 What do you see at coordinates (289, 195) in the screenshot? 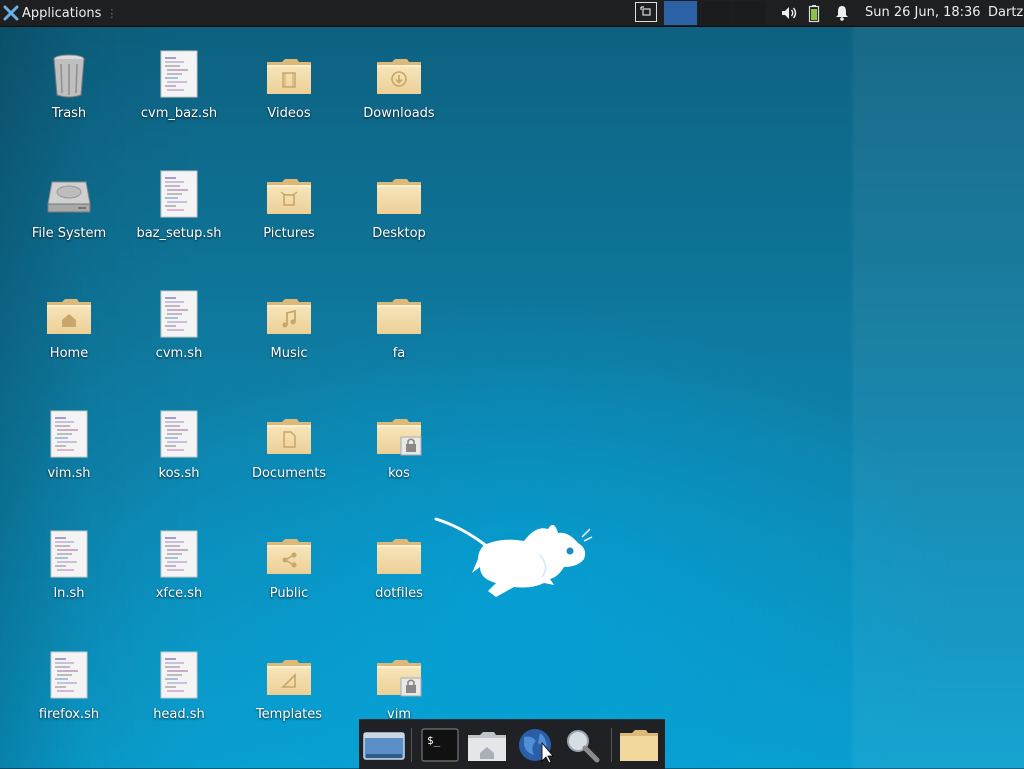
I see `folder-pictures-icon` at bounding box center [289, 195].